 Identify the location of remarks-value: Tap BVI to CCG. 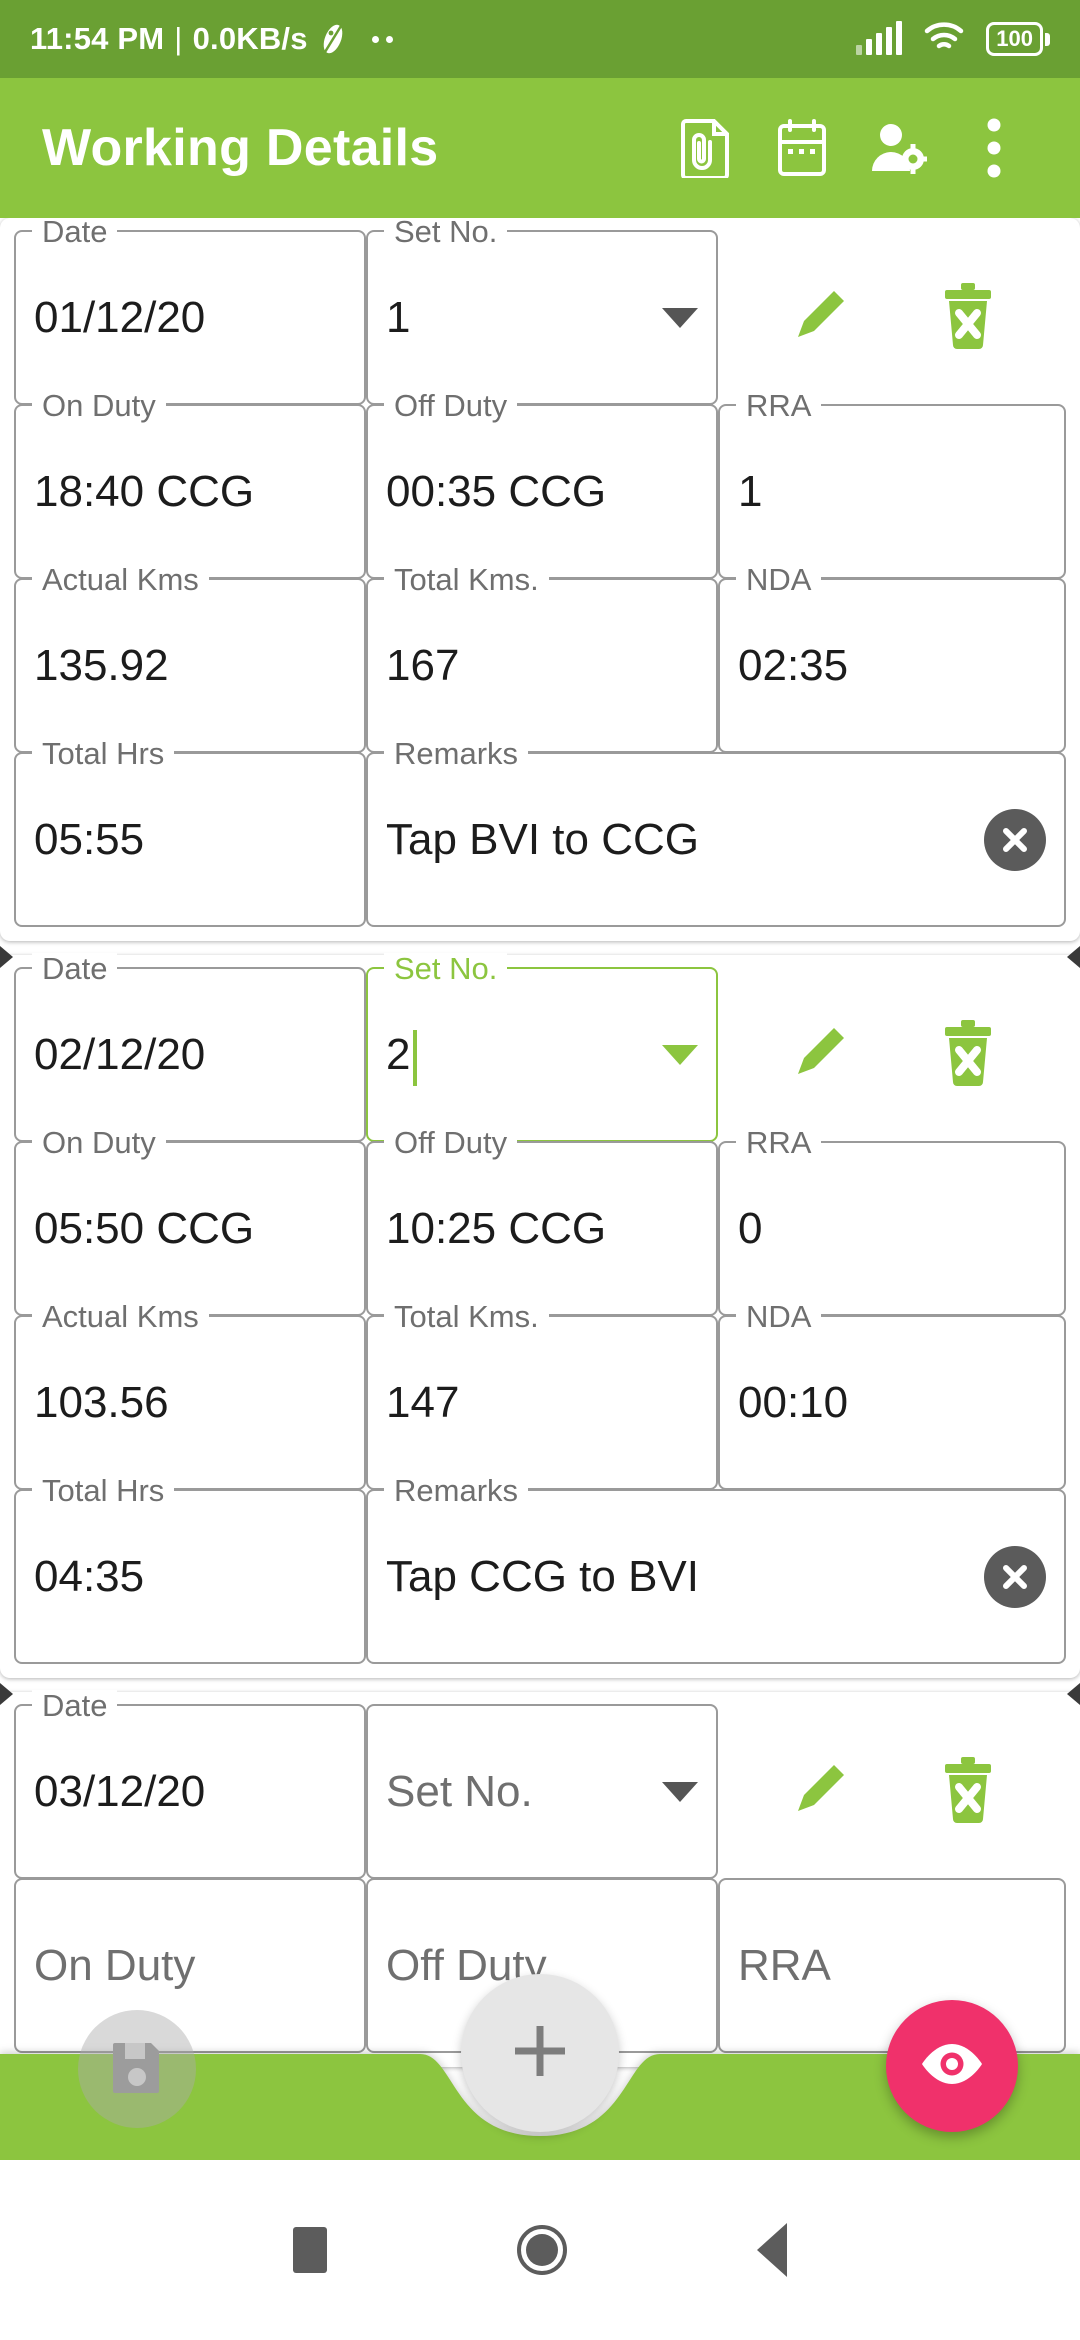
(543, 839).